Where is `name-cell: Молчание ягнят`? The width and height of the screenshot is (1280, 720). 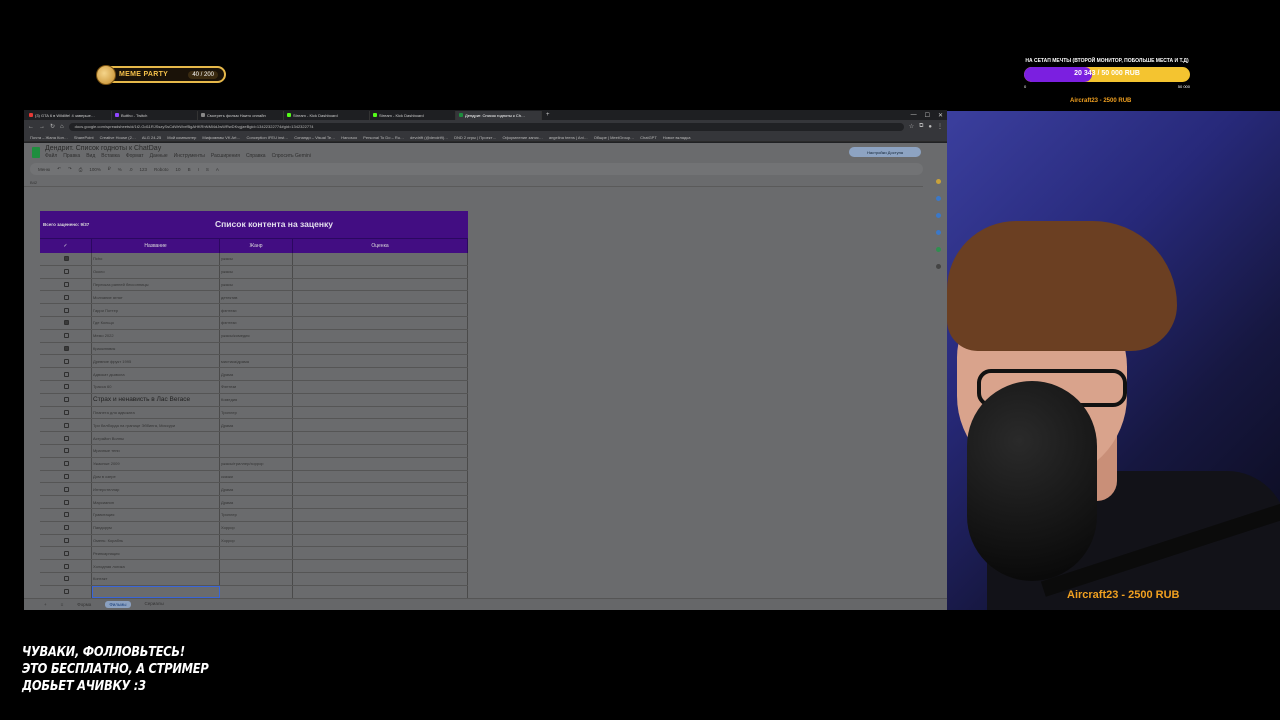
name-cell: Молчание ягнят is located at coordinates (156, 297).